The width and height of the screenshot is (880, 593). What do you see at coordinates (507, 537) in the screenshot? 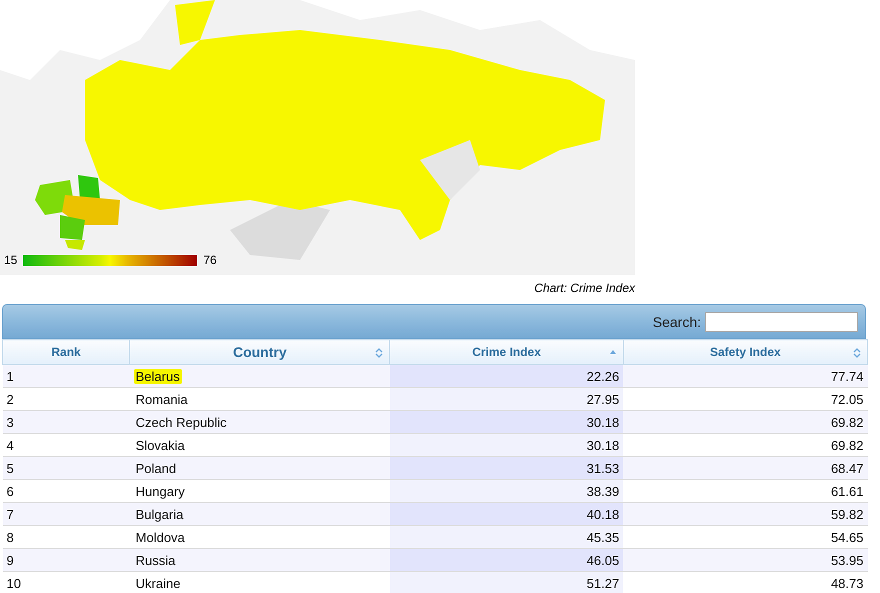
I see `table-cell: 45.35` at bounding box center [507, 537].